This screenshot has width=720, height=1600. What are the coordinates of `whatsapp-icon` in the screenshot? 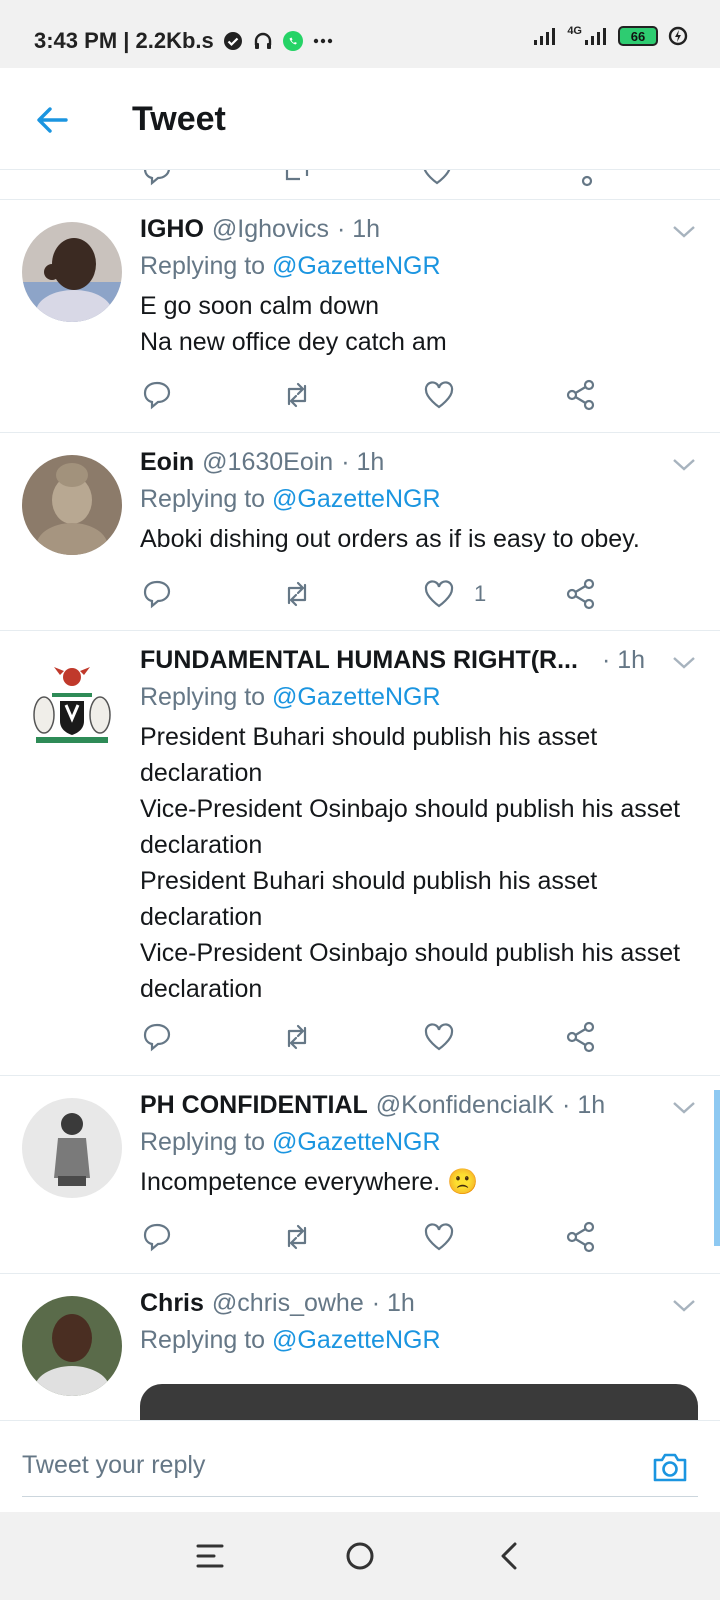 It's located at (292, 41).